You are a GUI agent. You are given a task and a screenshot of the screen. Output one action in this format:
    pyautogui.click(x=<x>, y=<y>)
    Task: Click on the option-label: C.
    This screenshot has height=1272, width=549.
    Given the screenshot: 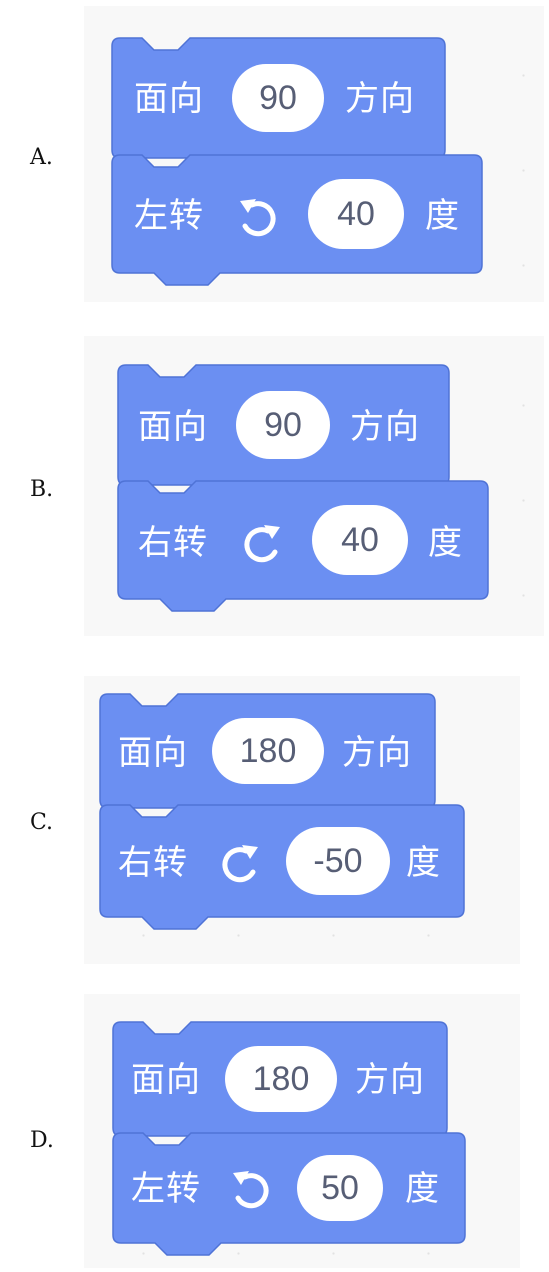 What is the action you would take?
    pyautogui.click(x=42, y=822)
    